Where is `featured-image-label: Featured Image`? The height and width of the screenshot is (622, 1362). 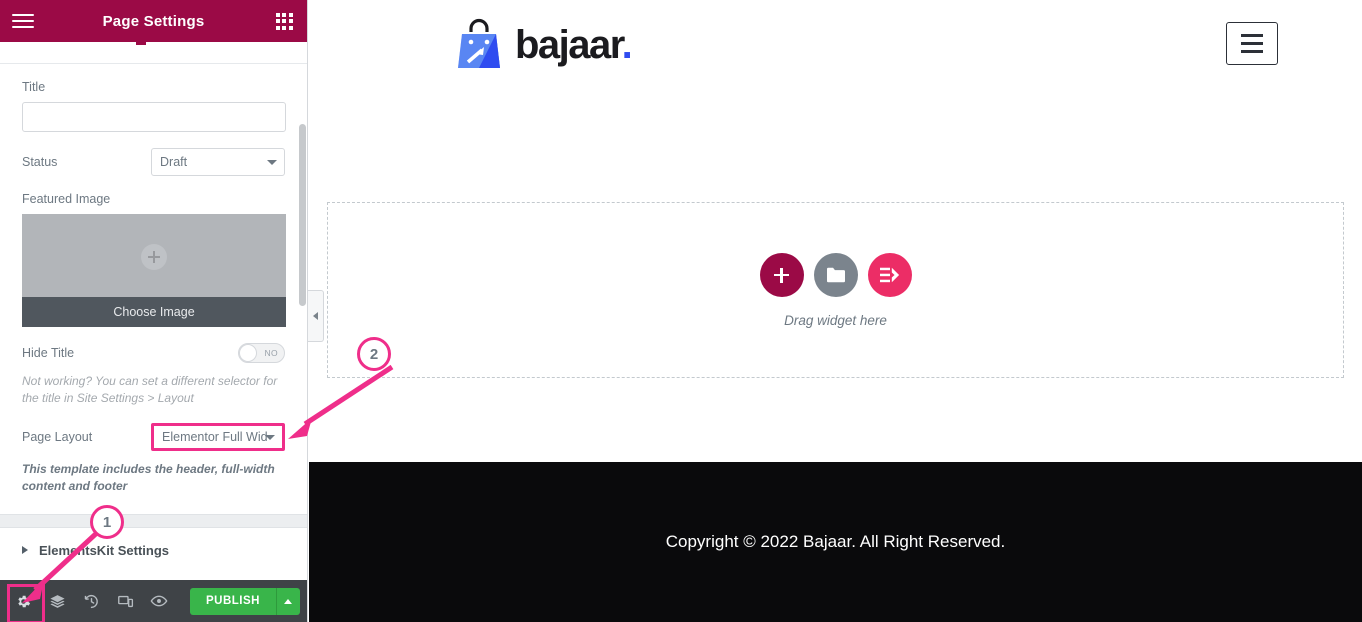
featured-image-label: Featured Image is located at coordinates (66, 199).